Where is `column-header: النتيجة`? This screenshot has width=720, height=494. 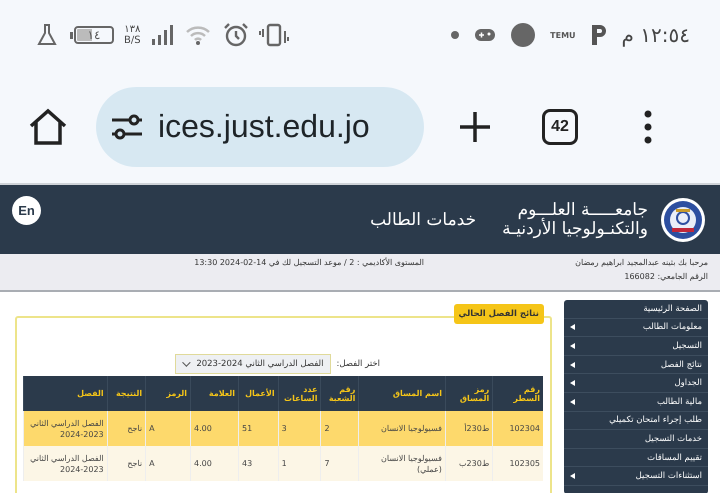 column-header: النتيجة is located at coordinates (126, 393).